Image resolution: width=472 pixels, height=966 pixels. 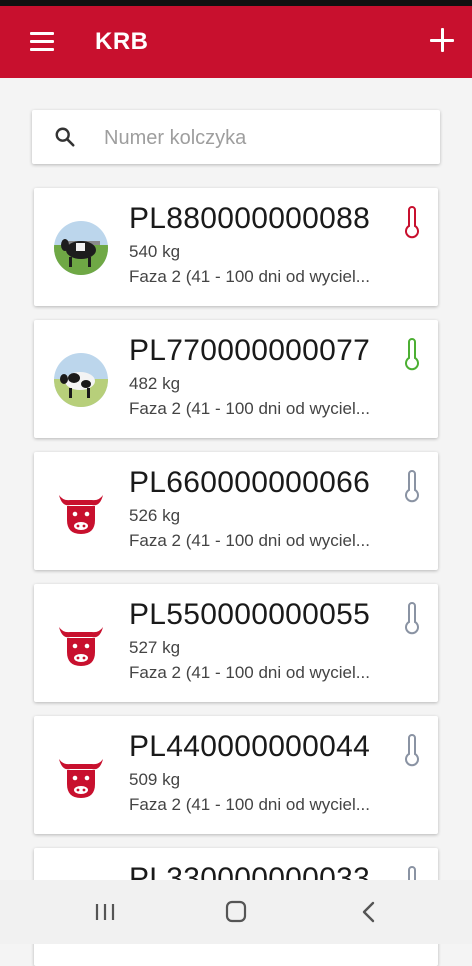 I want to click on home-icon, so click(x=236, y=912).